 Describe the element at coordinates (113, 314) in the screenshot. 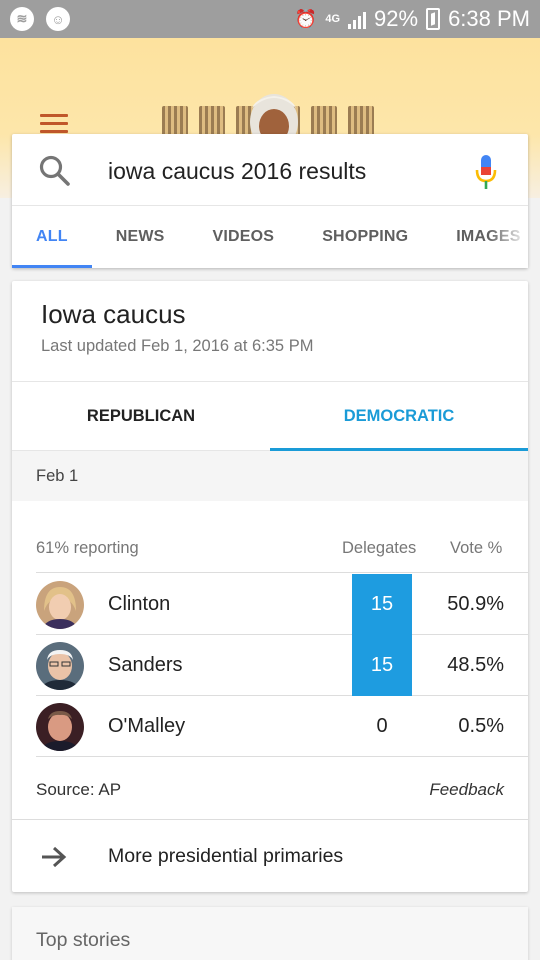

I see `card-title: Iowa caucus` at that location.